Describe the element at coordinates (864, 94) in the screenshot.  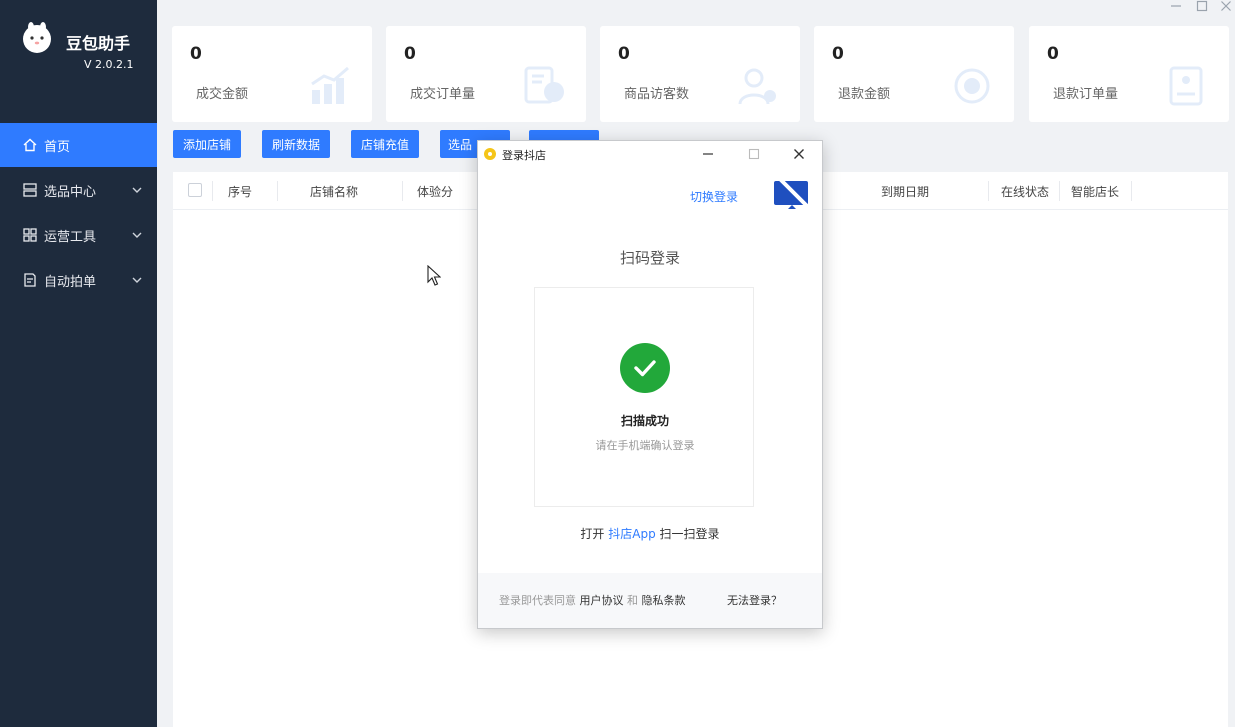
I see `stat-label: 退款金额` at that location.